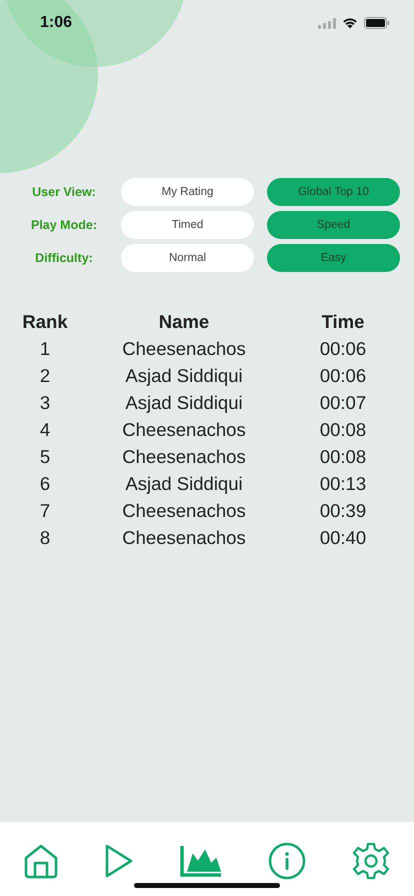 Image resolution: width=414 pixels, height=896 pixels. I want to click on filter-option: Speed, so click(333, 225).